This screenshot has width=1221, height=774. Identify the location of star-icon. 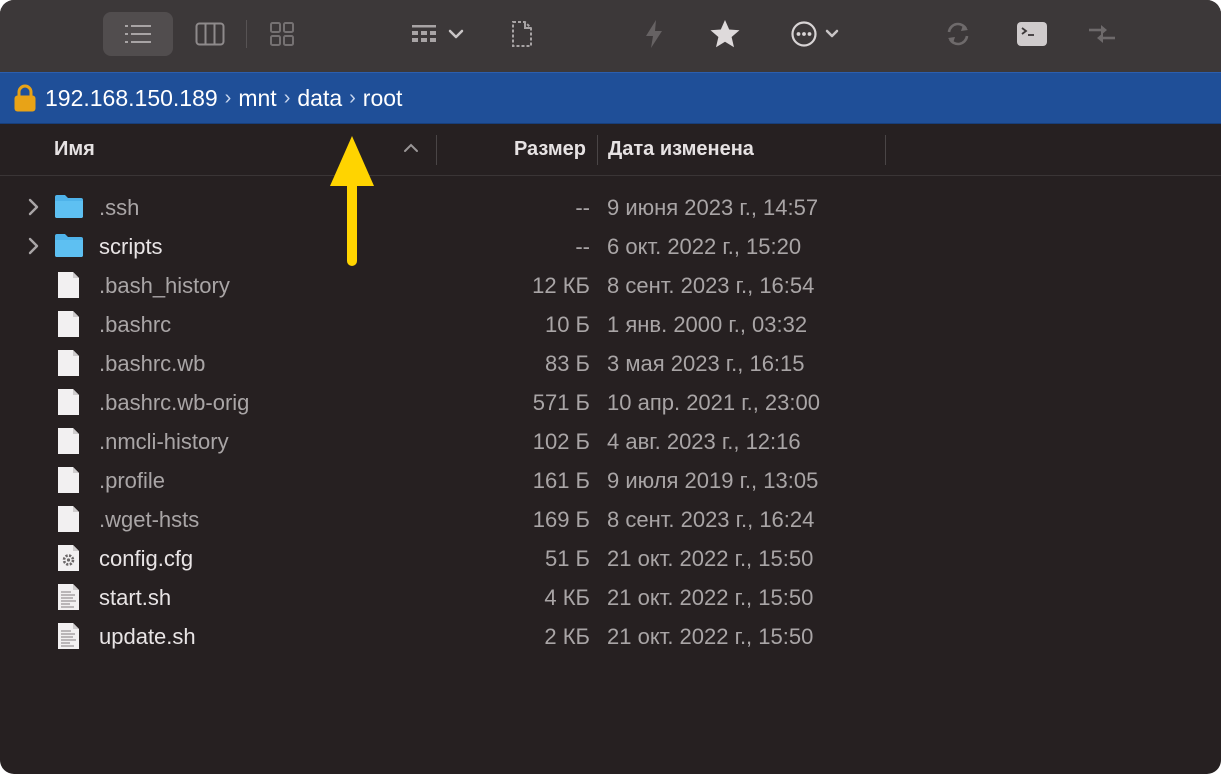
(725, 34).